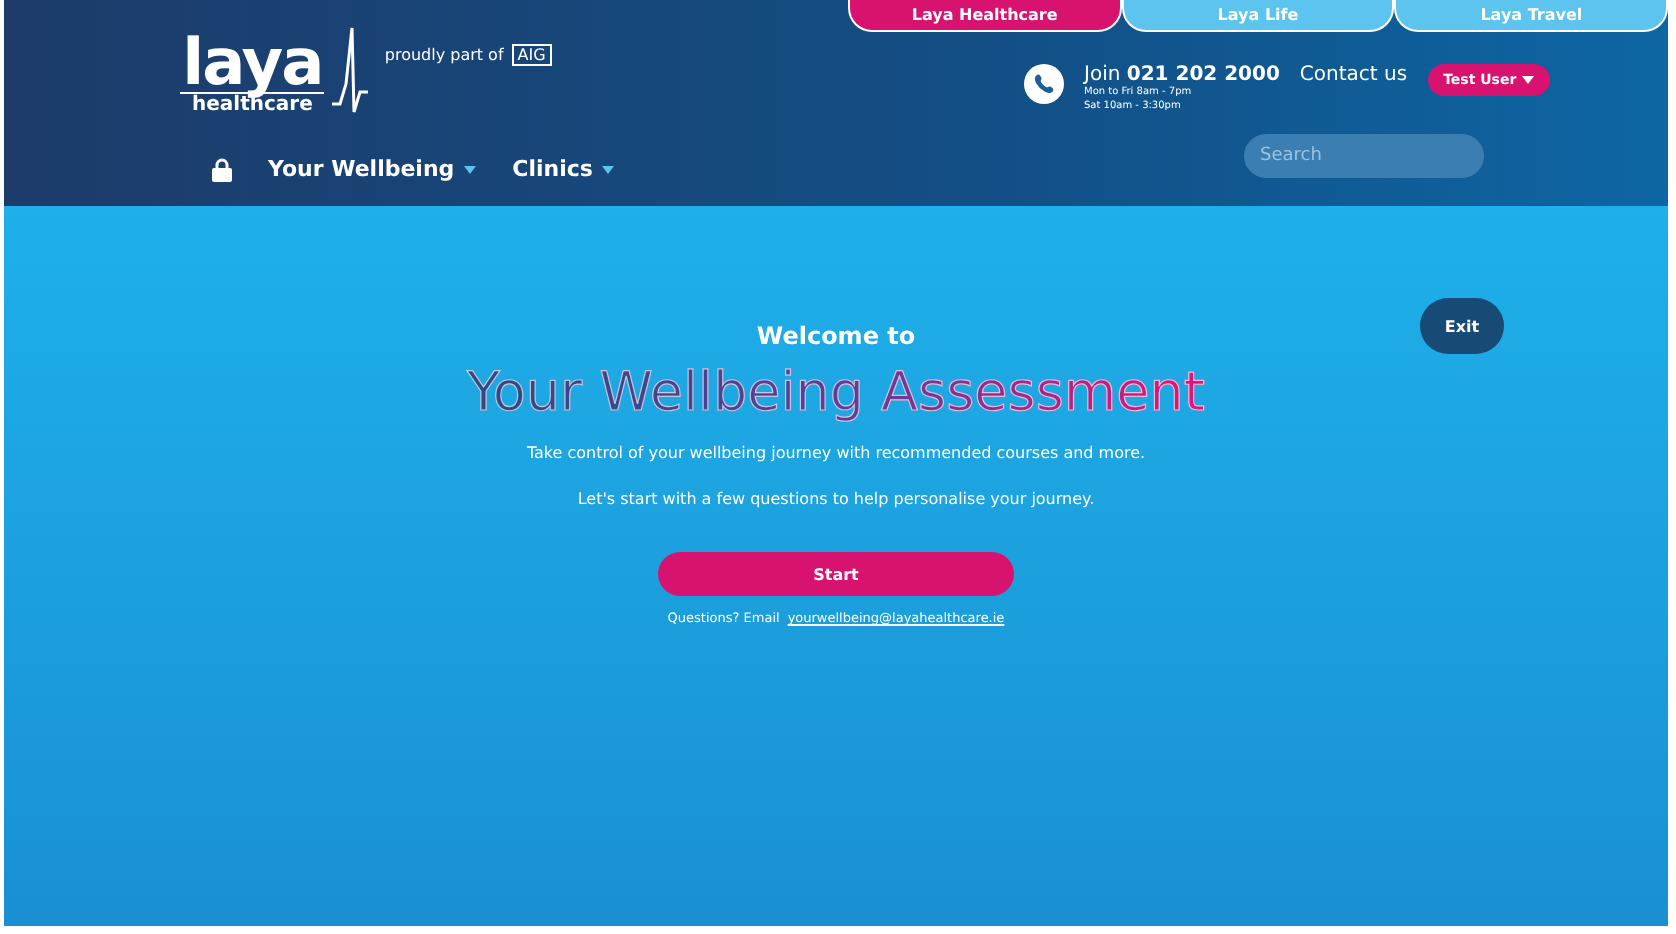 This screenshot has height=934, width=1676. What do you see at coordinates (1462, 326) in the screenshot?
I see `exit-button: Exit` at bounding box center [1462, 326].